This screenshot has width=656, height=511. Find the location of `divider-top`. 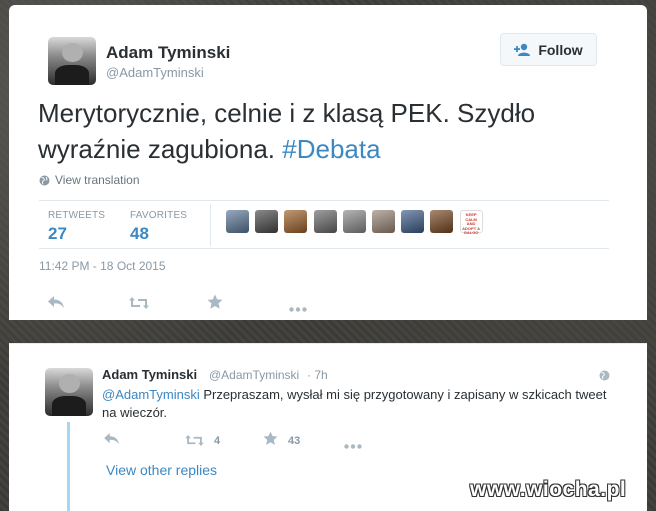

divider-top is located at coordinates (324, 200).